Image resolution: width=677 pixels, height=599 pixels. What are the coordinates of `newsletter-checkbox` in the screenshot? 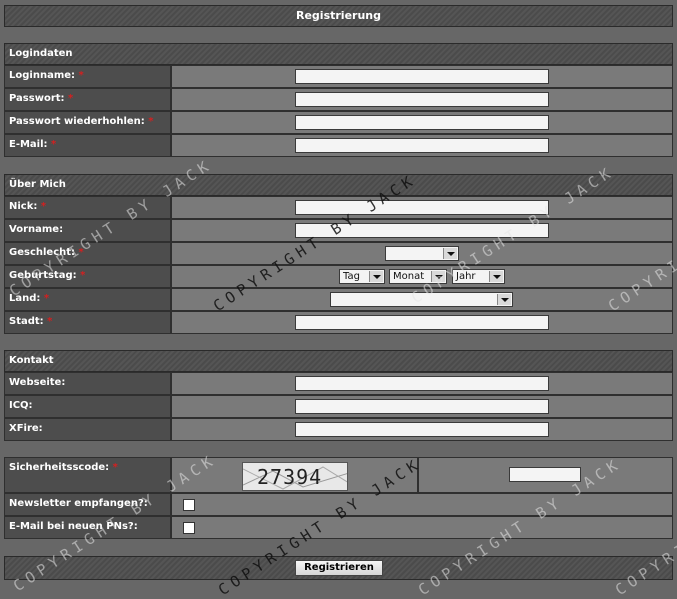 It's located at (189, 505).